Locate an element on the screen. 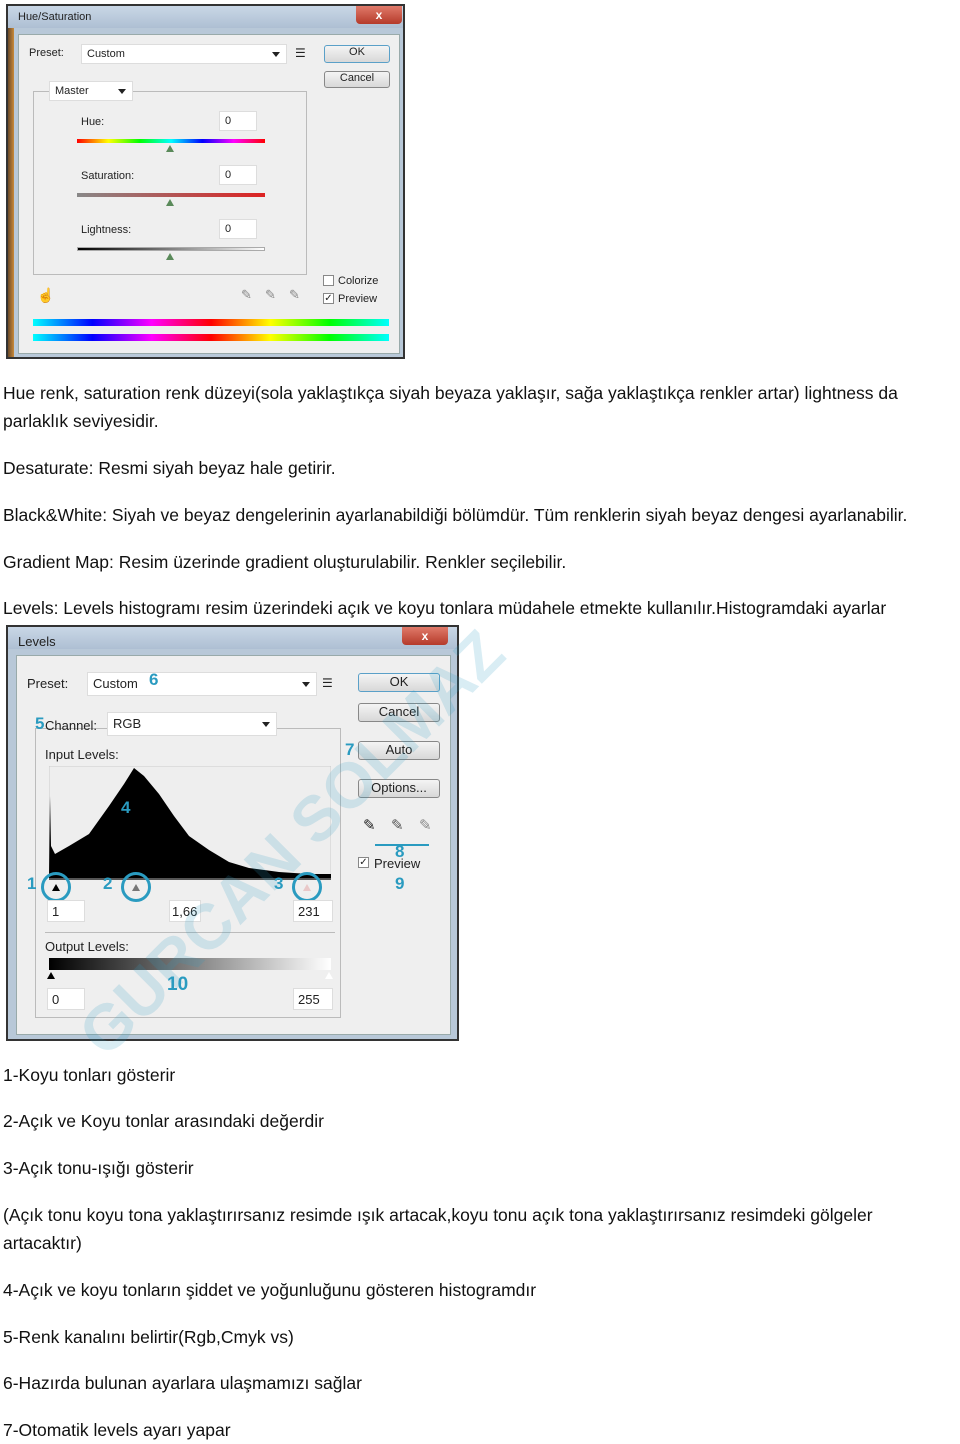  marker-2: 2 is located at coordinates (108, 883).